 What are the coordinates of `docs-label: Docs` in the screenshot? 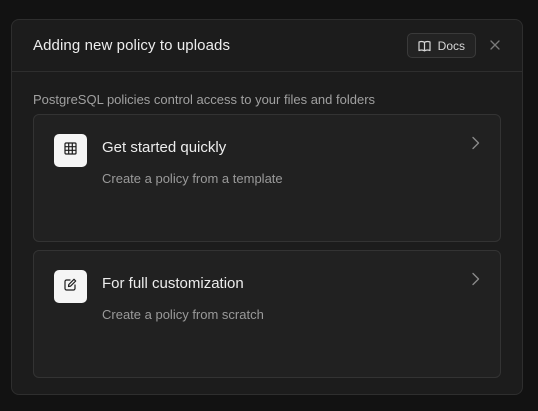 It's located at (451, 45).